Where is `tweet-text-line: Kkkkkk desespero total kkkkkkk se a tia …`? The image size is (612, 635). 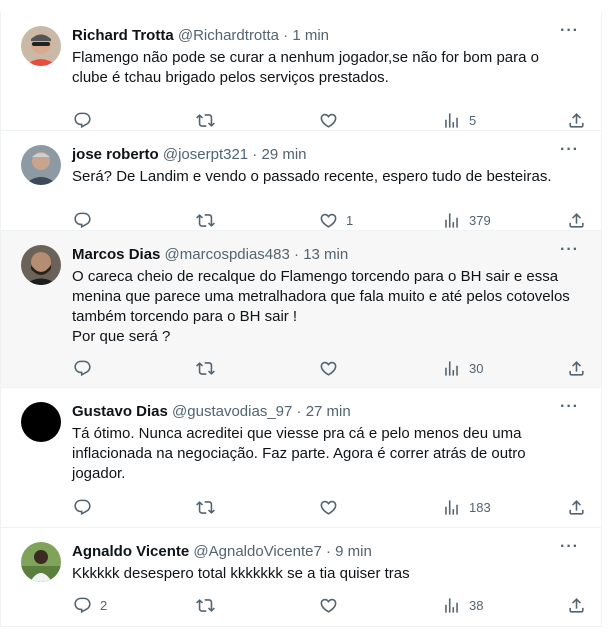 tweet-text-line: Kkkkkk desespero total kkkkkkk se a tia … is located at coordinates (241, 573).